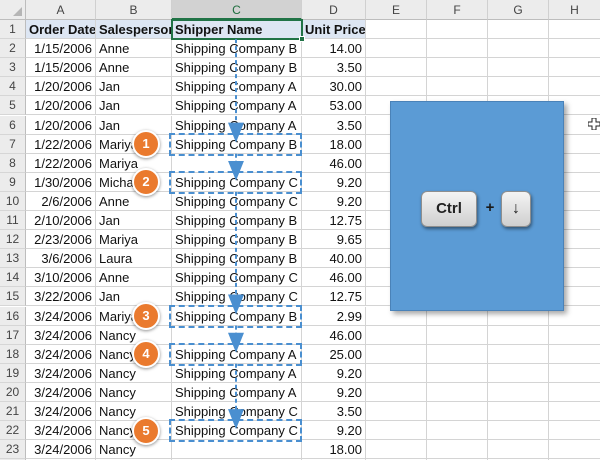 The image size is (600, 460). I want to click on fill-handle, so click(302, 39).